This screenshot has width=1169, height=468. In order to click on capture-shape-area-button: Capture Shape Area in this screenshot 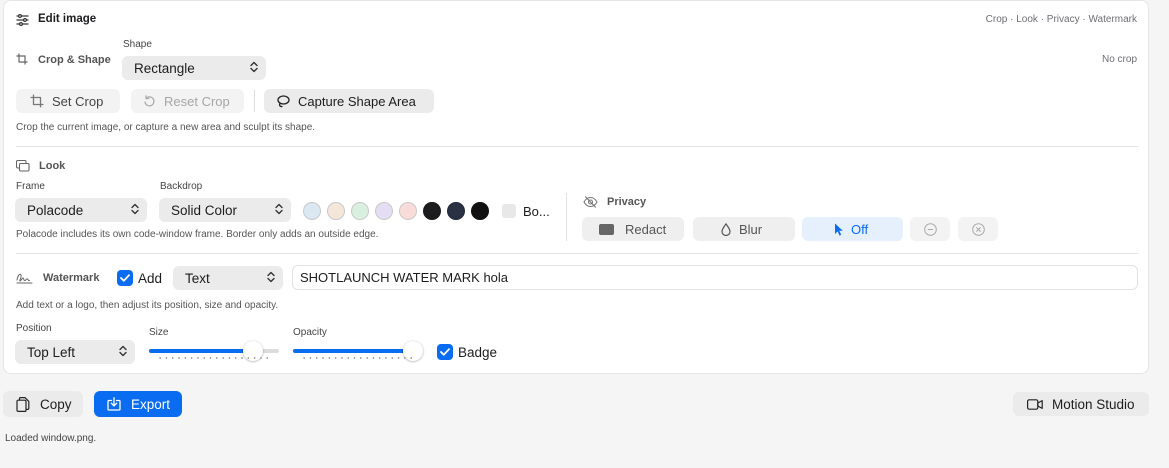, I will do `click(349, 101)`.